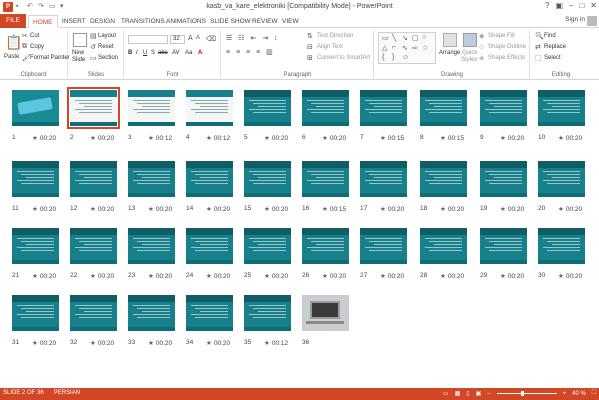 The image size is (599, 400). What do you see at coordinates (526, 393) in the screenshot?
I see `zoom-slider` at bounding box center [526, 393].